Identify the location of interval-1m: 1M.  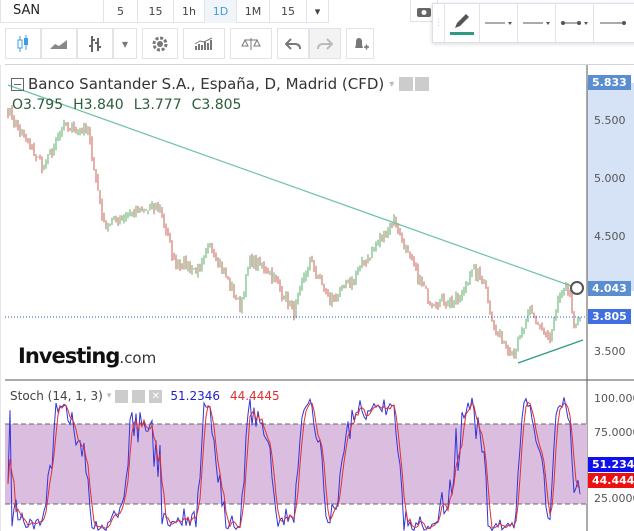
(253, 11).